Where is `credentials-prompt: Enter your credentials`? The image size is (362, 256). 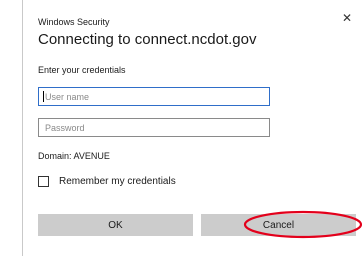
credentials-prompt: Enter your credentials is located at coordinates (82, 70).